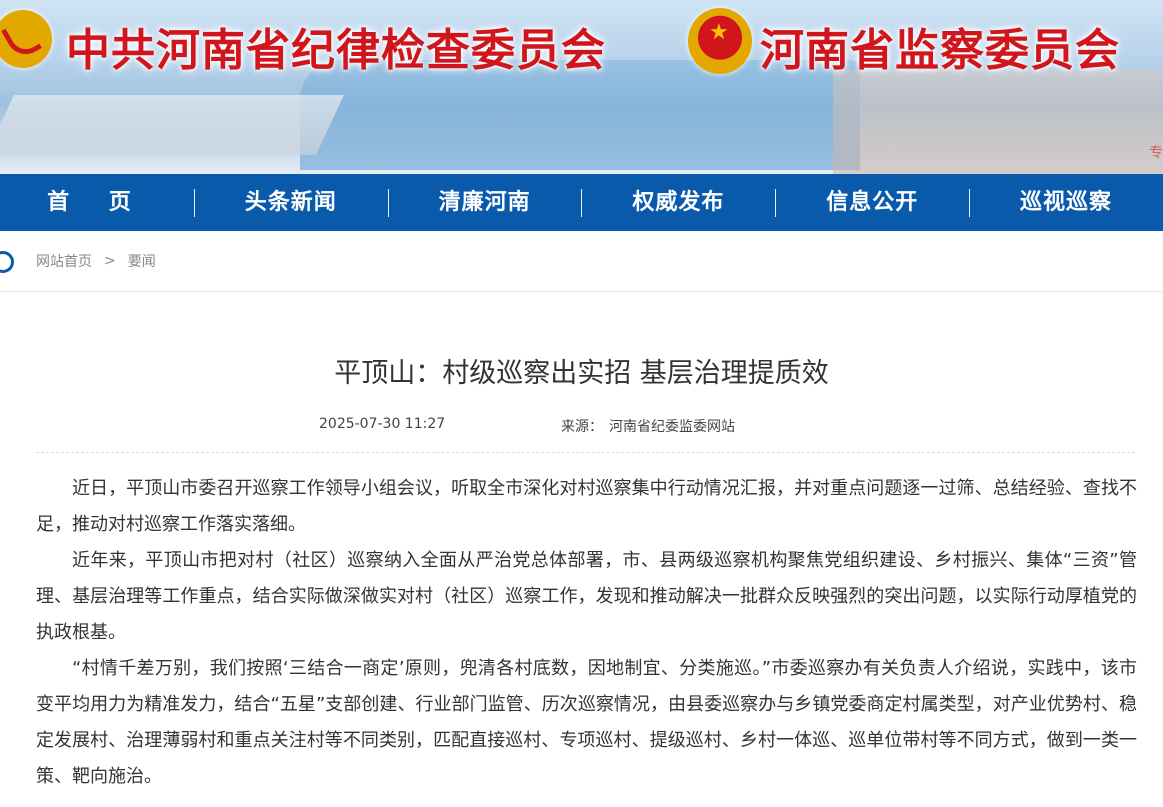 The height and width of the screenshot is (807, 1163). I want to click on nav-item-clean-henan: 清廉河南, so click(484, 202).